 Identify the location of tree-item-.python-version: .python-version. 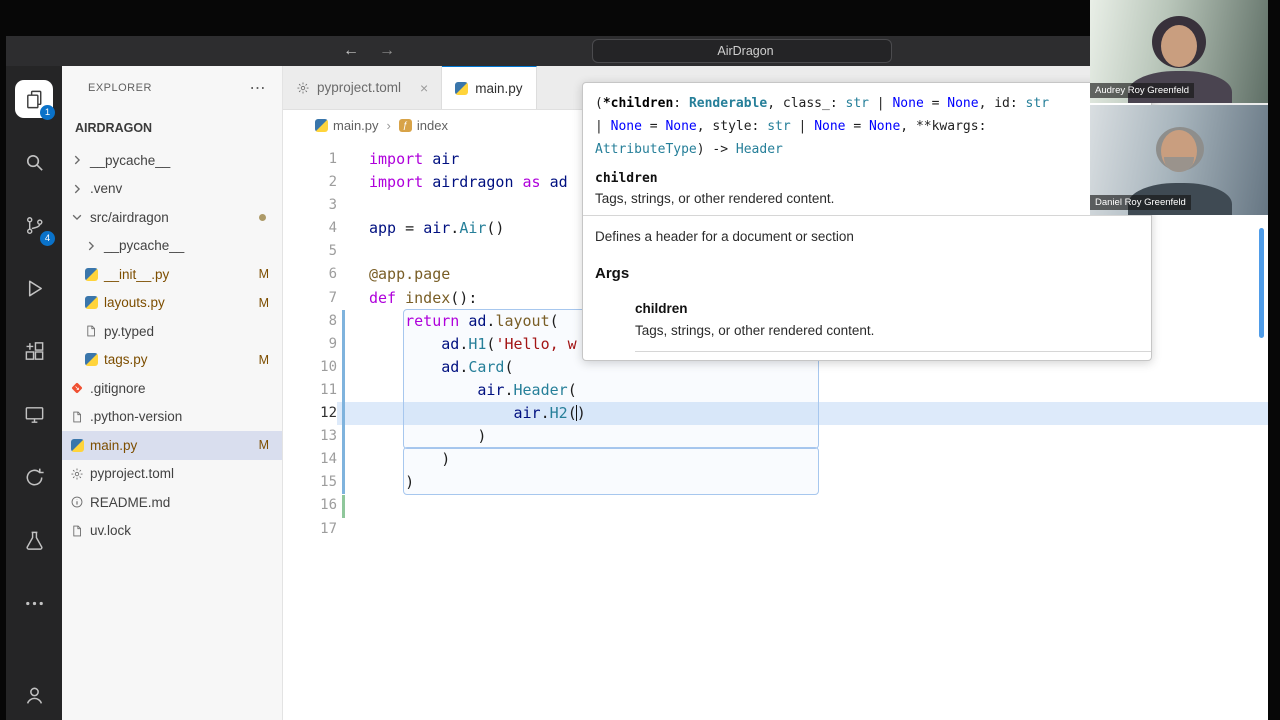
(172, 417).